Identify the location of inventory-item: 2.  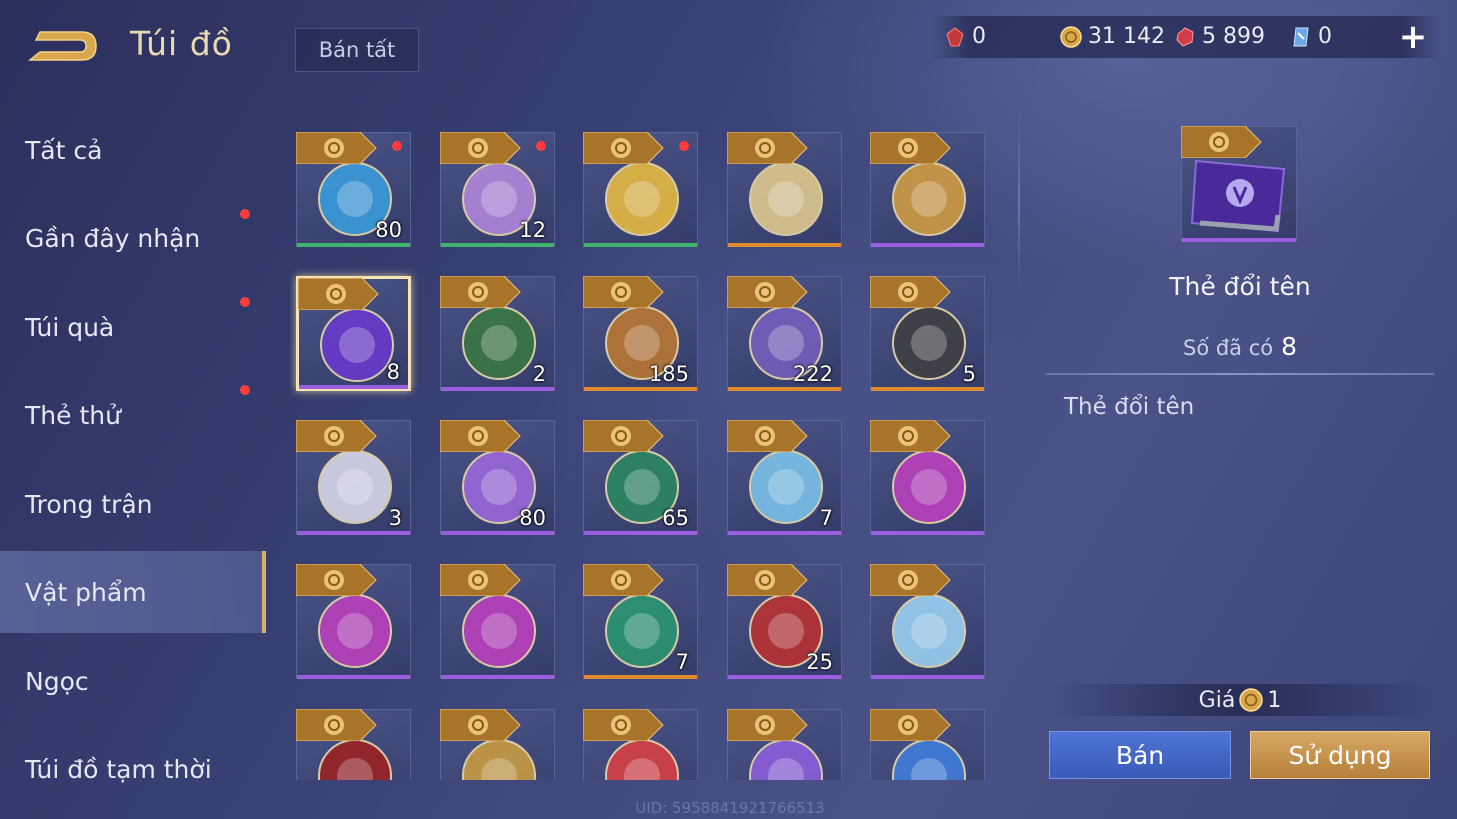
(497, 333).